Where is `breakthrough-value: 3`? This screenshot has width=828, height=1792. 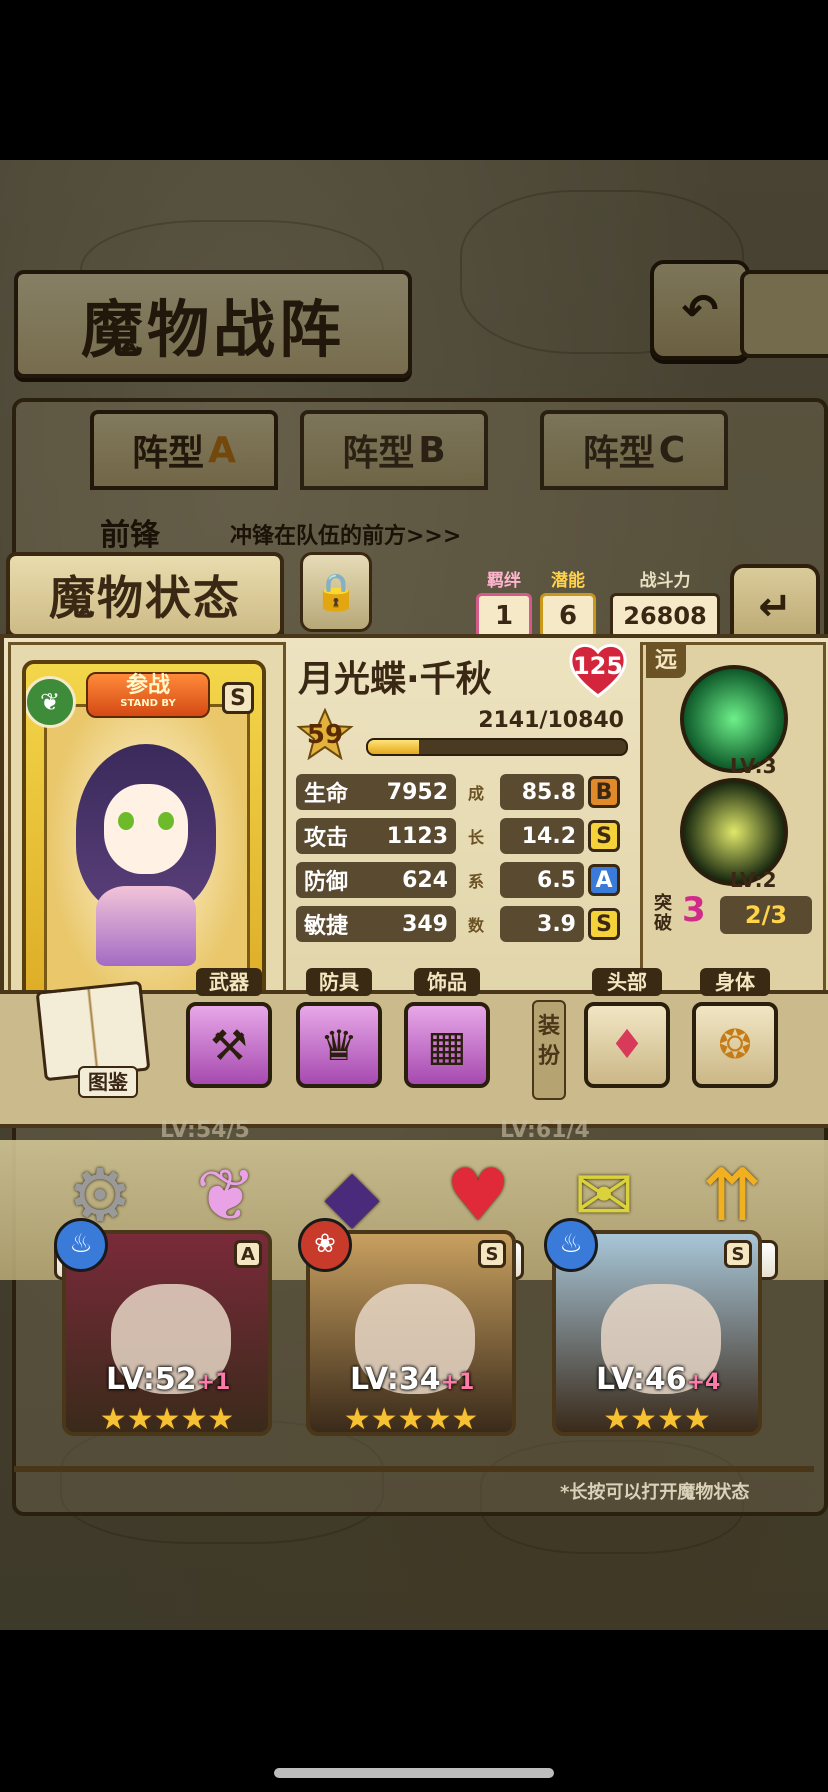 breakthrough-value: 3 is located at coordinates (694, 910).